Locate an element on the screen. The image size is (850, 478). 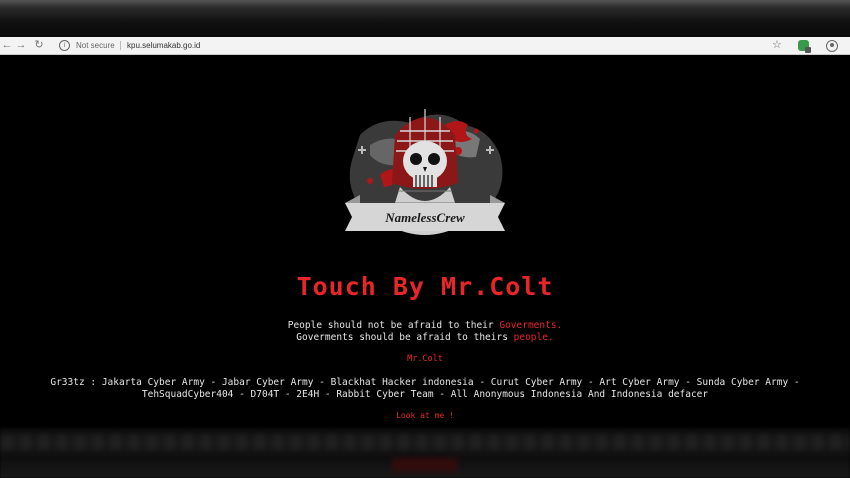
page-headline: Touch By Mr.Colt is located at coordinates (425, 286).